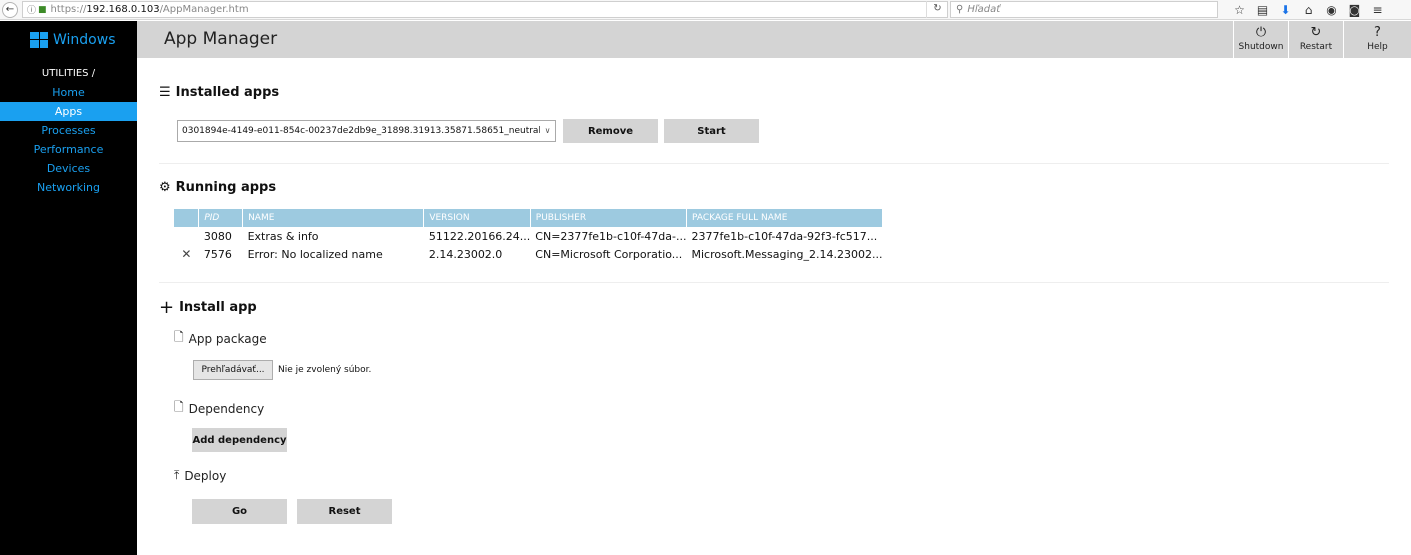 This screenshot has width=1411, height=555. Describe the element at coordinates (547, 131) in the screenshot. I see `chevron-down-icon: ∨` at that location.